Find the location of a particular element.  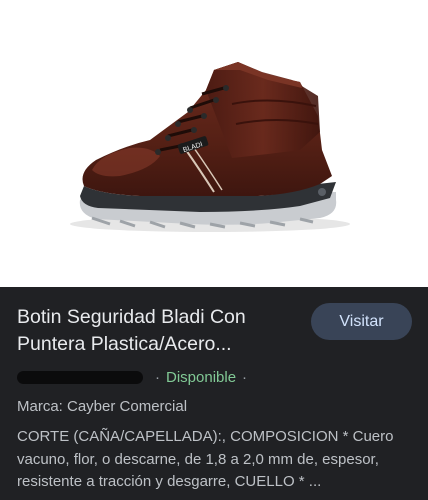

visit-button: Visitar is located at coordinates (361, 321).